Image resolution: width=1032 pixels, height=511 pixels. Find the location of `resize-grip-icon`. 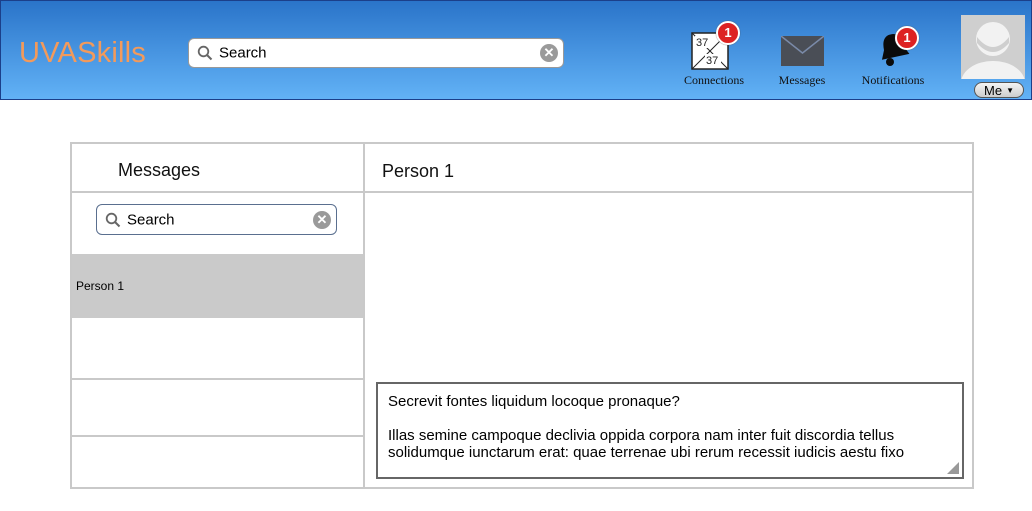

resize-grip-icon is located at coordinates (953, 468).